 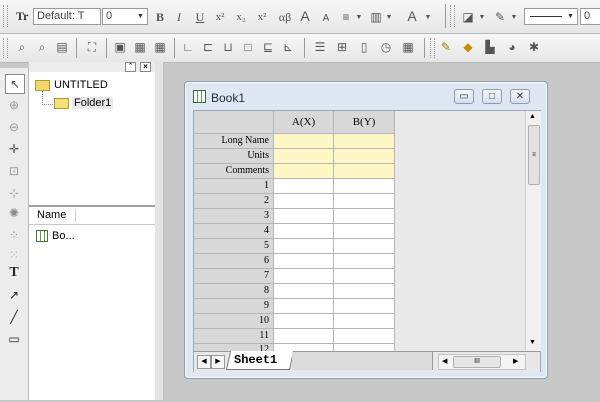 What do you see at coordinates (532, 342) in the screenshot?
I see `scroll-down-icon: ▼` at bounding box center [532, 342].